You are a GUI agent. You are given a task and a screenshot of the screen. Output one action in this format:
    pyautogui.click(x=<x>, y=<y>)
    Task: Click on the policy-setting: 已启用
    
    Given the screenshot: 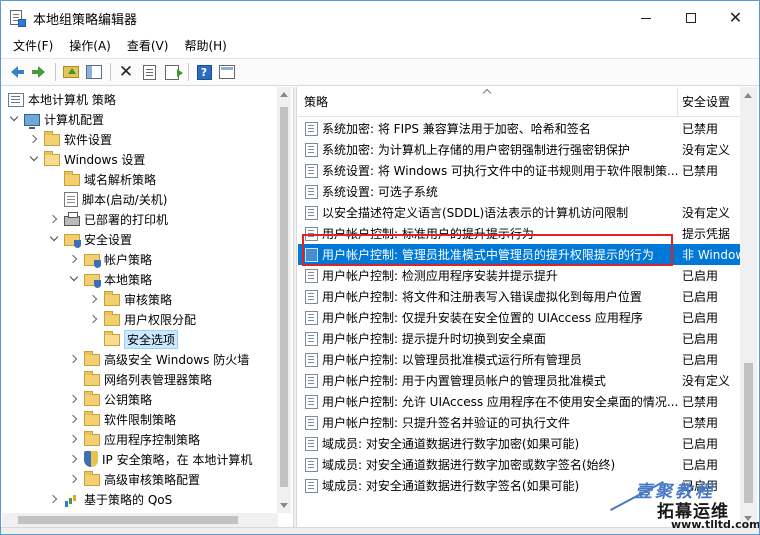 What is the action you would take?
    pyautogui.click(x=700, y=318)
    